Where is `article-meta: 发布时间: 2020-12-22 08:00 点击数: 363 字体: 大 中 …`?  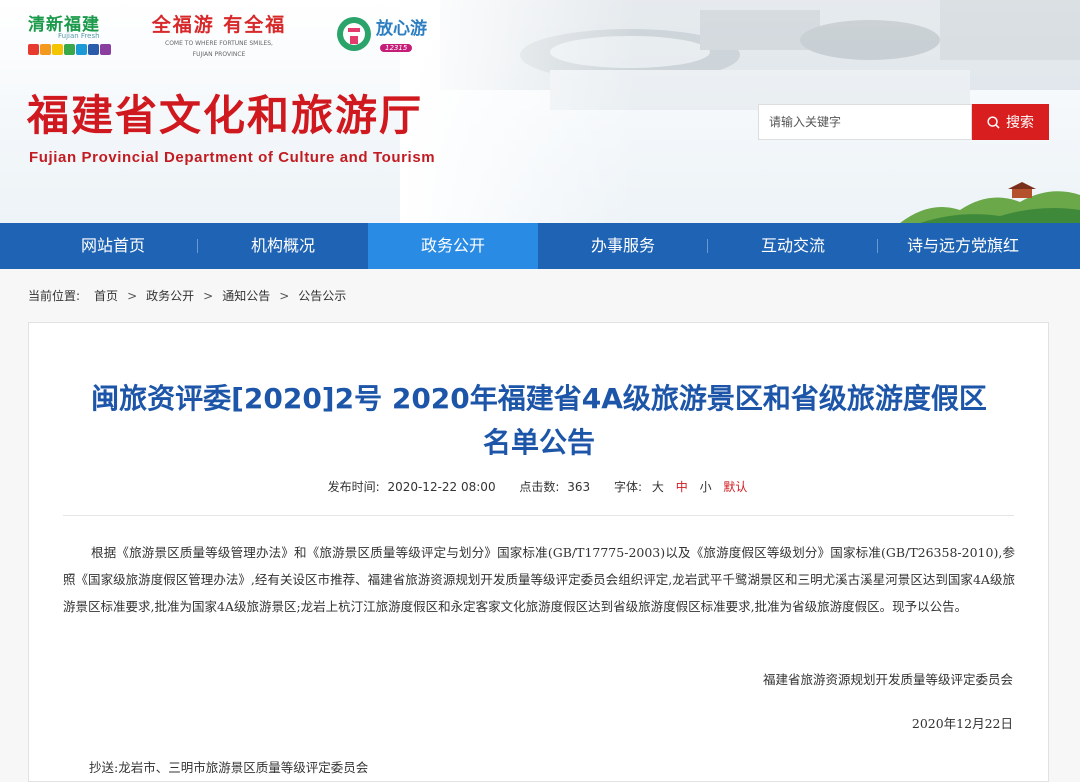 article-meta: 发布时间: 2020-12-22 08:00 点击数: 363 字体: 大 中 … is located at coordinates (538, 486).